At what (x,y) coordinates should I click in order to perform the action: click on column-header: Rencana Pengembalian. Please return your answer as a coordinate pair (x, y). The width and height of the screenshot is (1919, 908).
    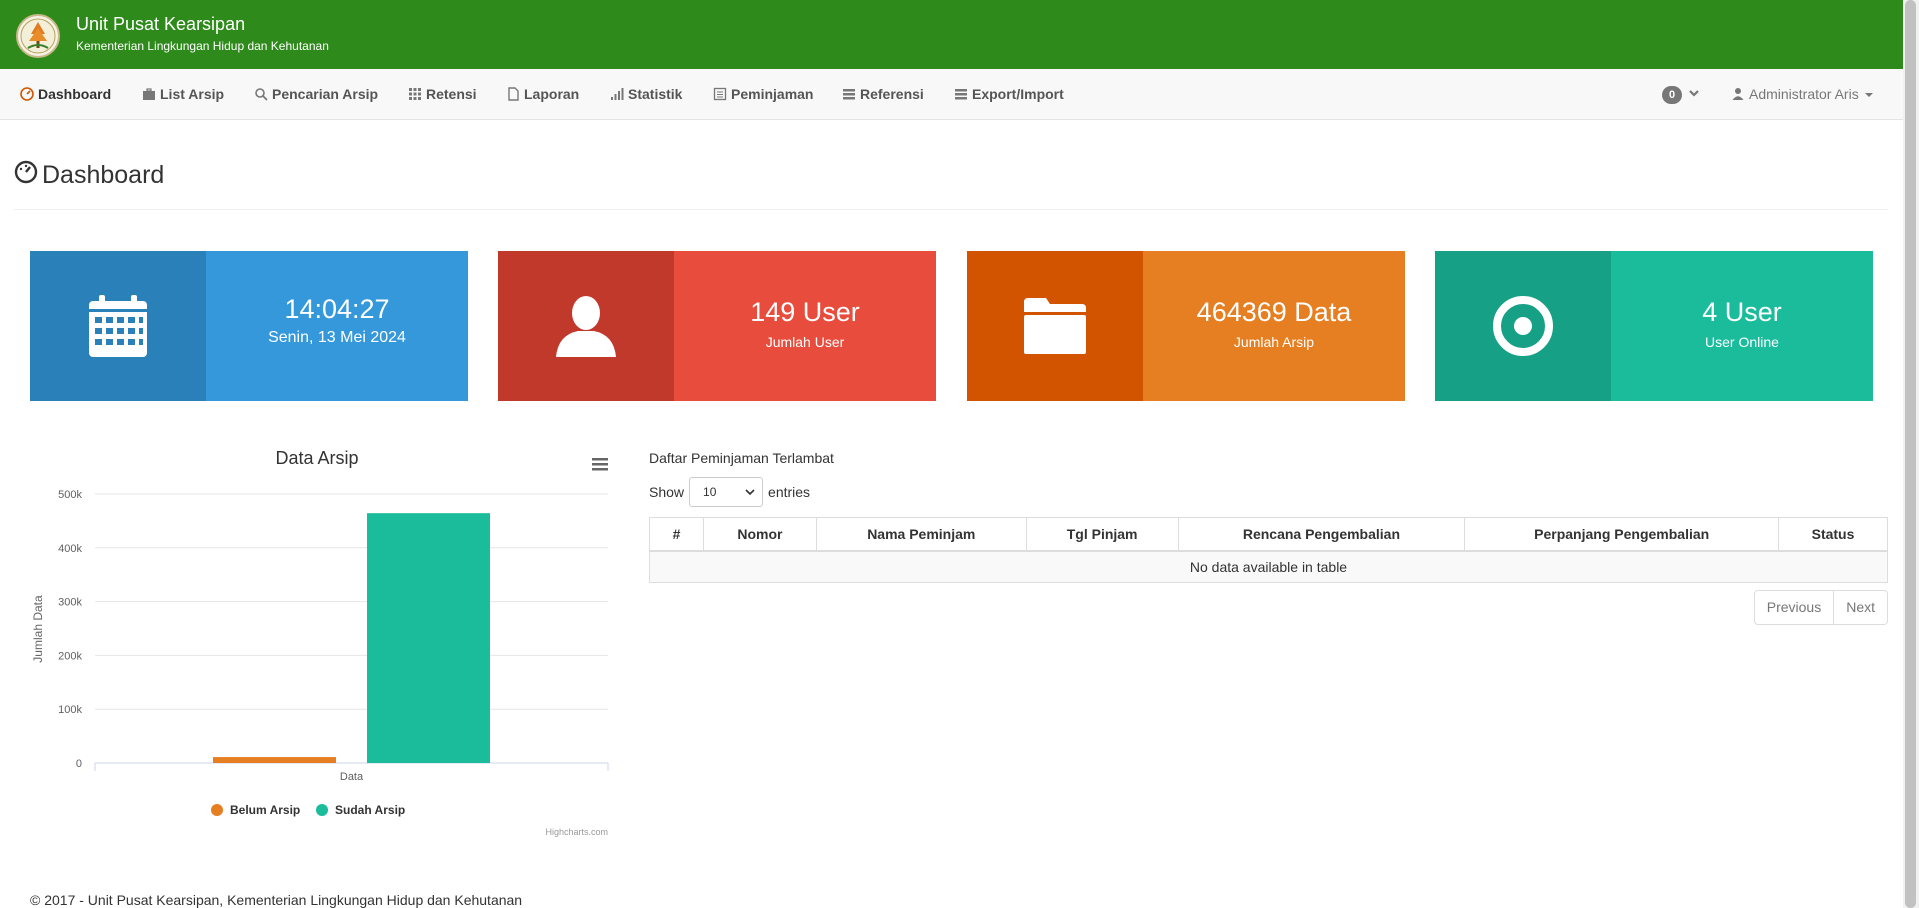
    Looking at the image, I should click on (1321, 534).